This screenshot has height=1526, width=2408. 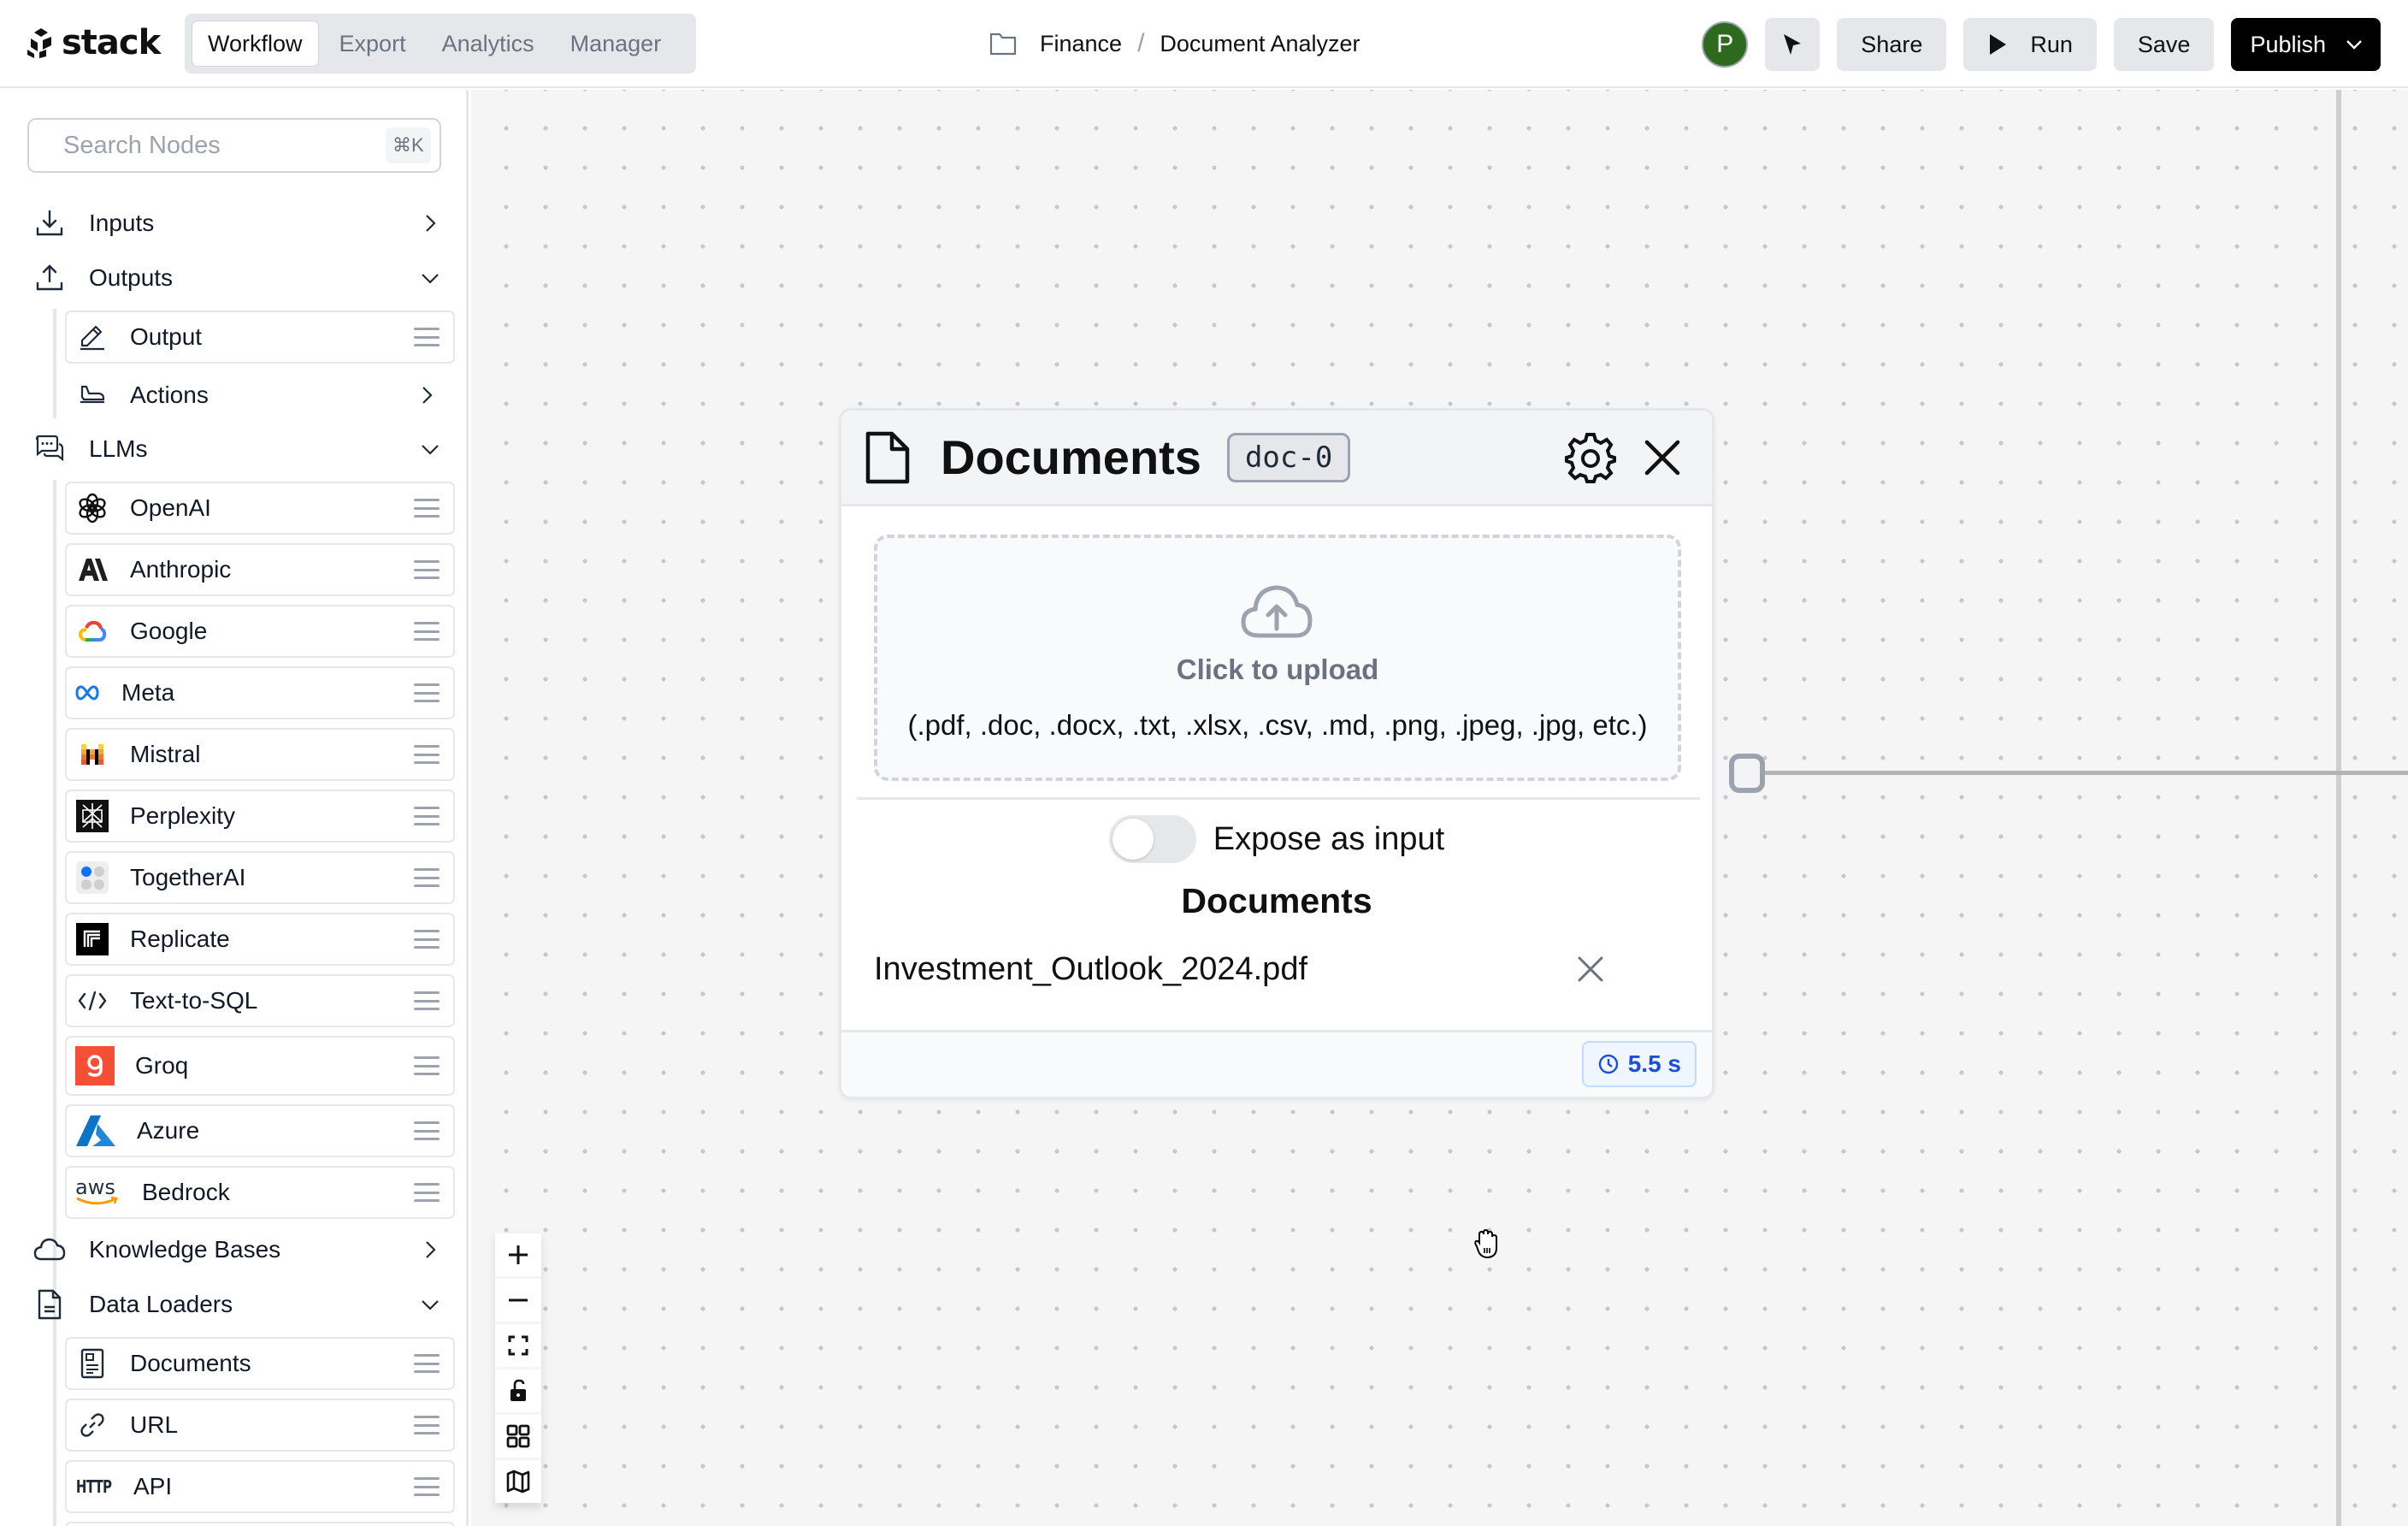 What do you see at coordinates (225, 145) in the screenshot?
I see `search-input` at bounding box center [225, 145].